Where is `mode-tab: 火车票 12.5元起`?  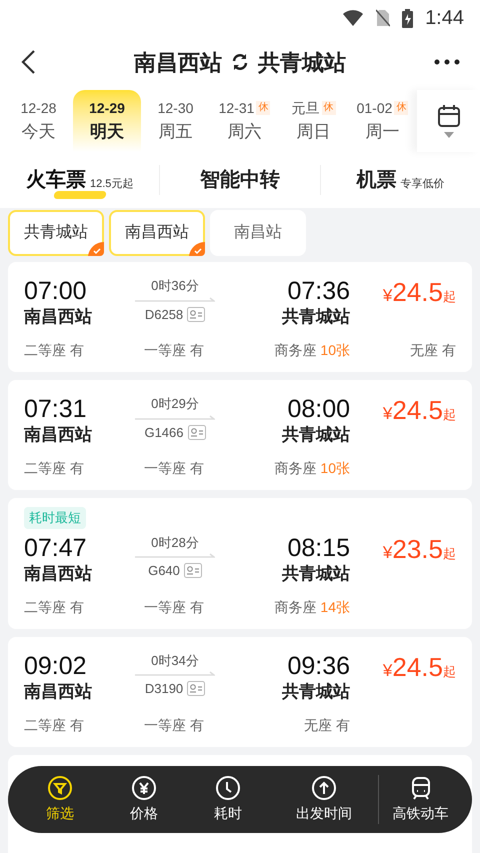
mode-tab: 火车票 12.5元起 is located at coordinates (80, 180).